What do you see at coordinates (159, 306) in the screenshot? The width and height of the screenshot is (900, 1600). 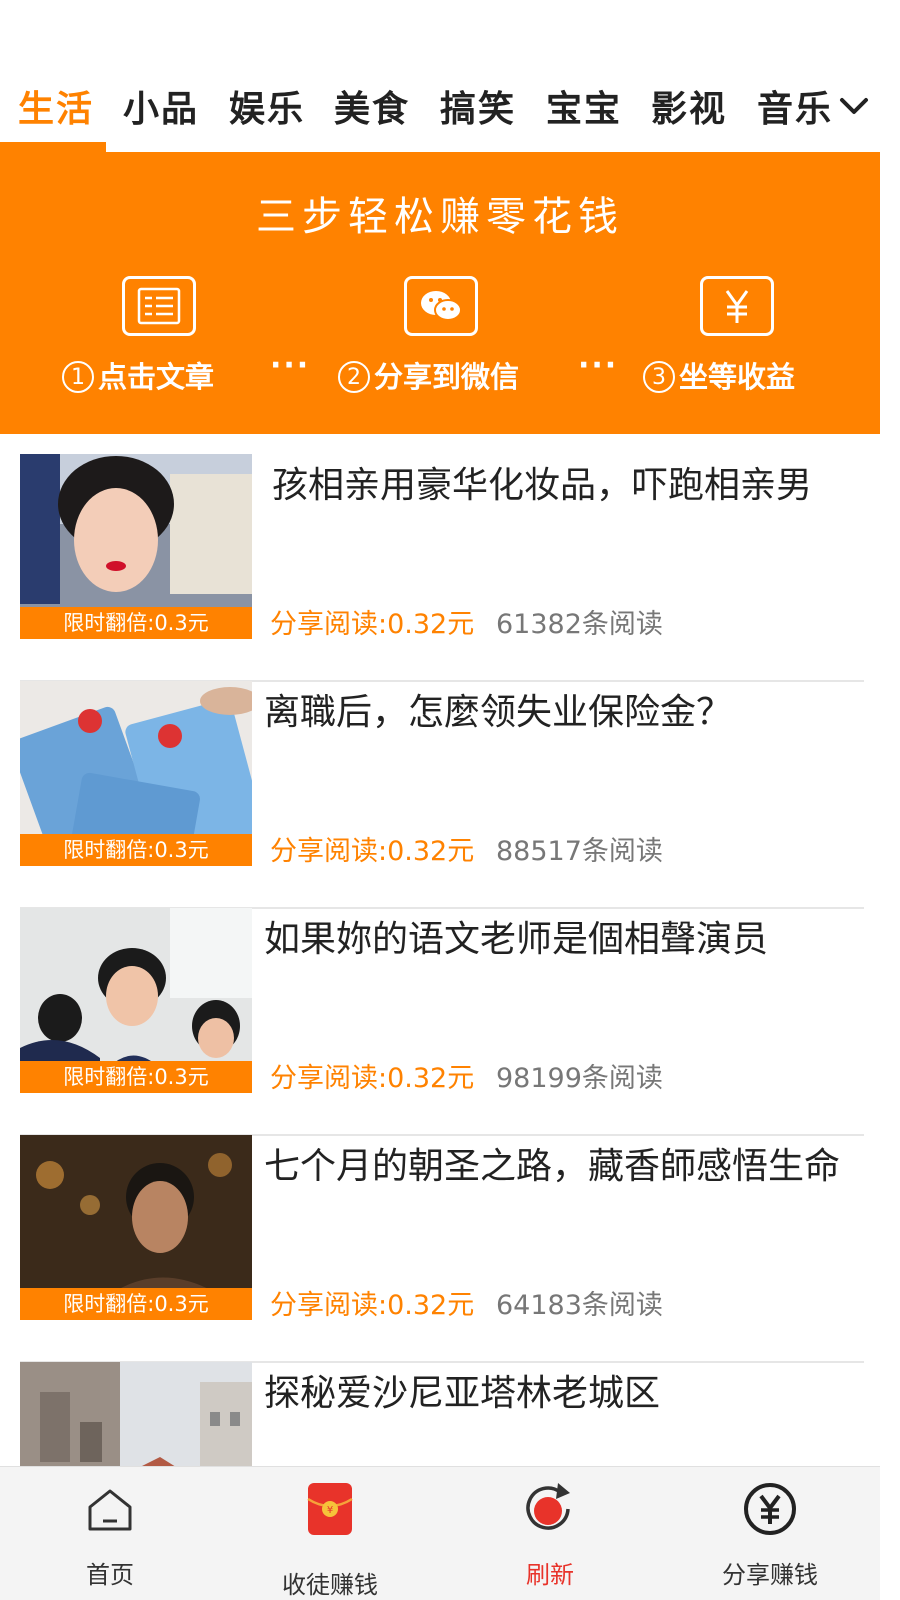 I see `article-list-icon` at bounding box center [159, 306].